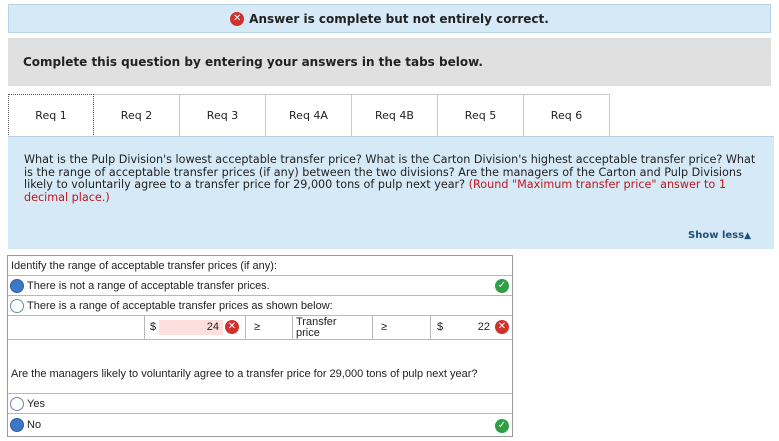  I want to click on tab-req-5: Req 5, so click(481, 115).